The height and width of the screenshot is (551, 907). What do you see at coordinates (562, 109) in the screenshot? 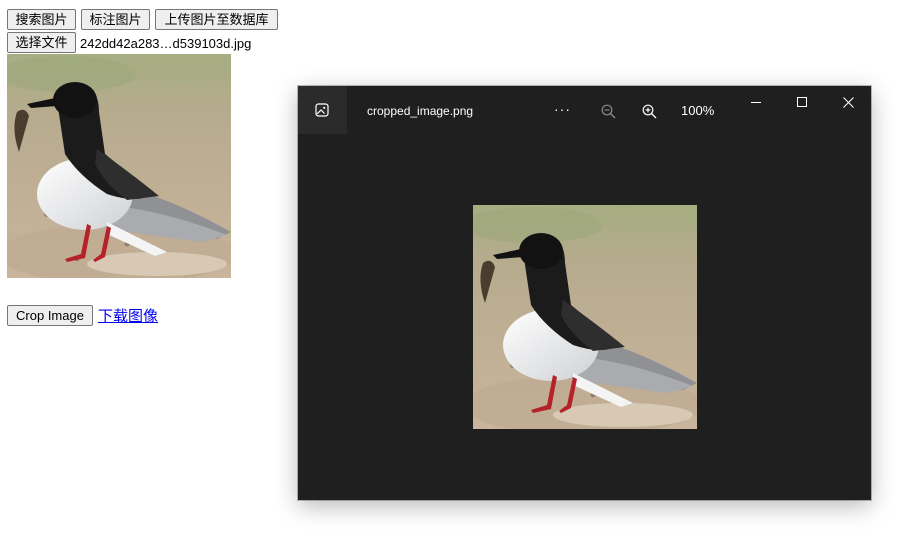
I see `more-options-icon: ···` at bounding box center [562, 109].